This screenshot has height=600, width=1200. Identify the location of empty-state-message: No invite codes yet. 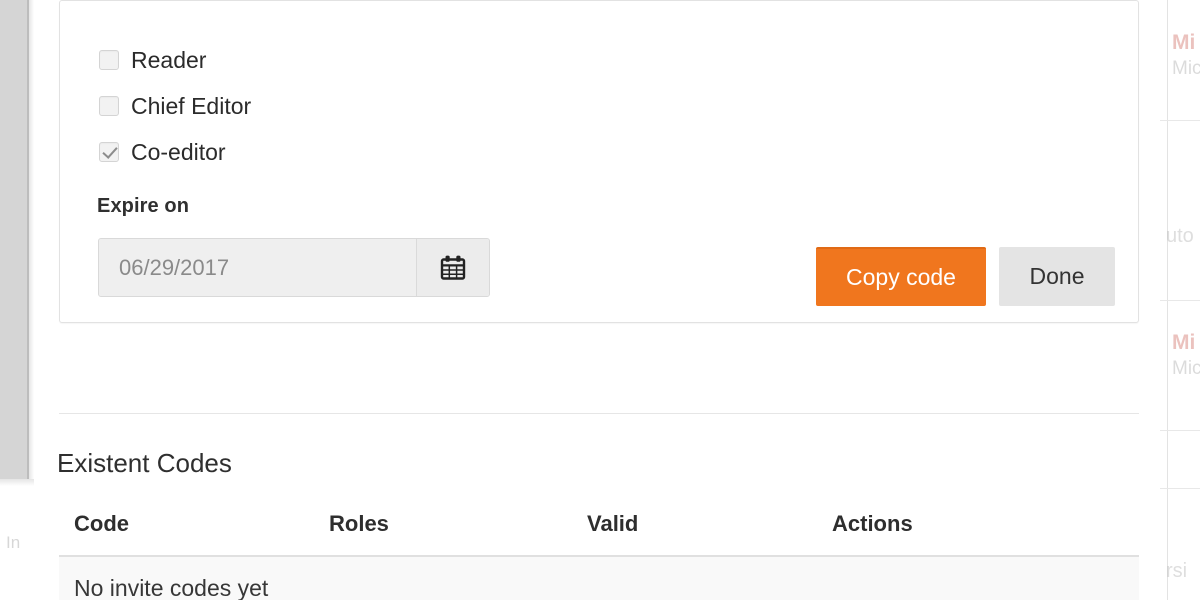
(599, 578).